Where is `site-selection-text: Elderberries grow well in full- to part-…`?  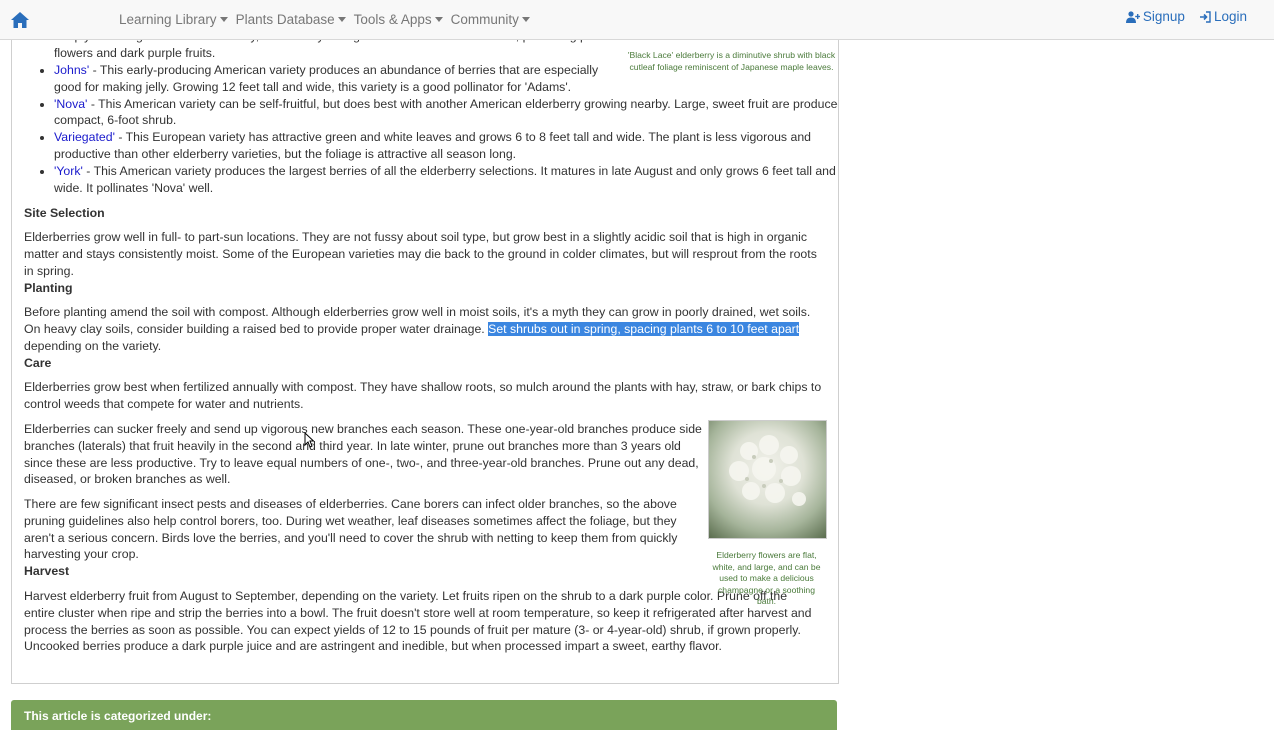
site-selection-text: Elderberries grow well in full- to part-… is located at coordinates (420, 254).